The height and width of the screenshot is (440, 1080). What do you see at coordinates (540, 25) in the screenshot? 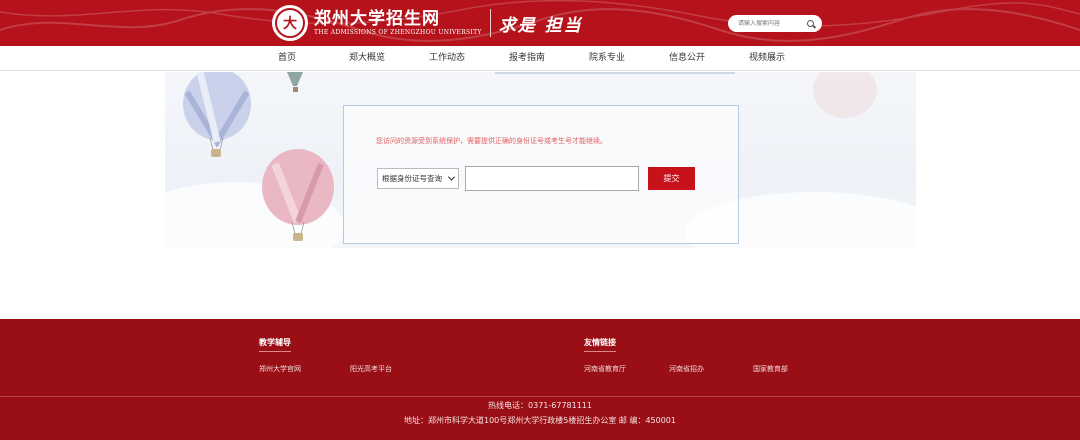
I see `motto: 求是 担当` at bounding box center [540, 25].